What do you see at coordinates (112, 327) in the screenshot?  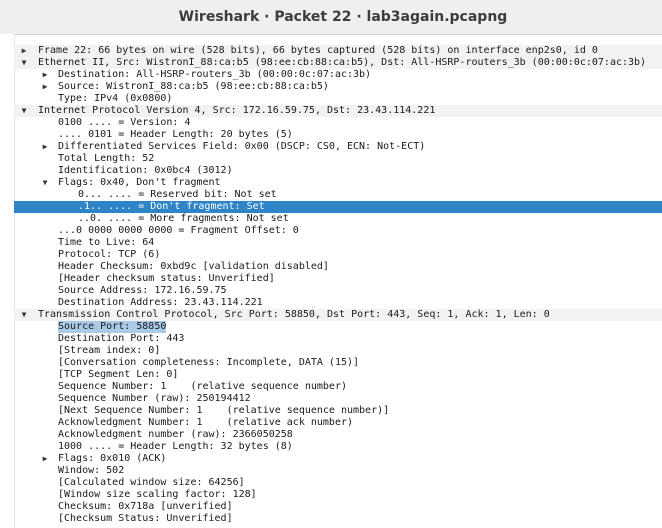 I see `tree-row-label: Source Port: 58850` at bounding box center [112, 327].